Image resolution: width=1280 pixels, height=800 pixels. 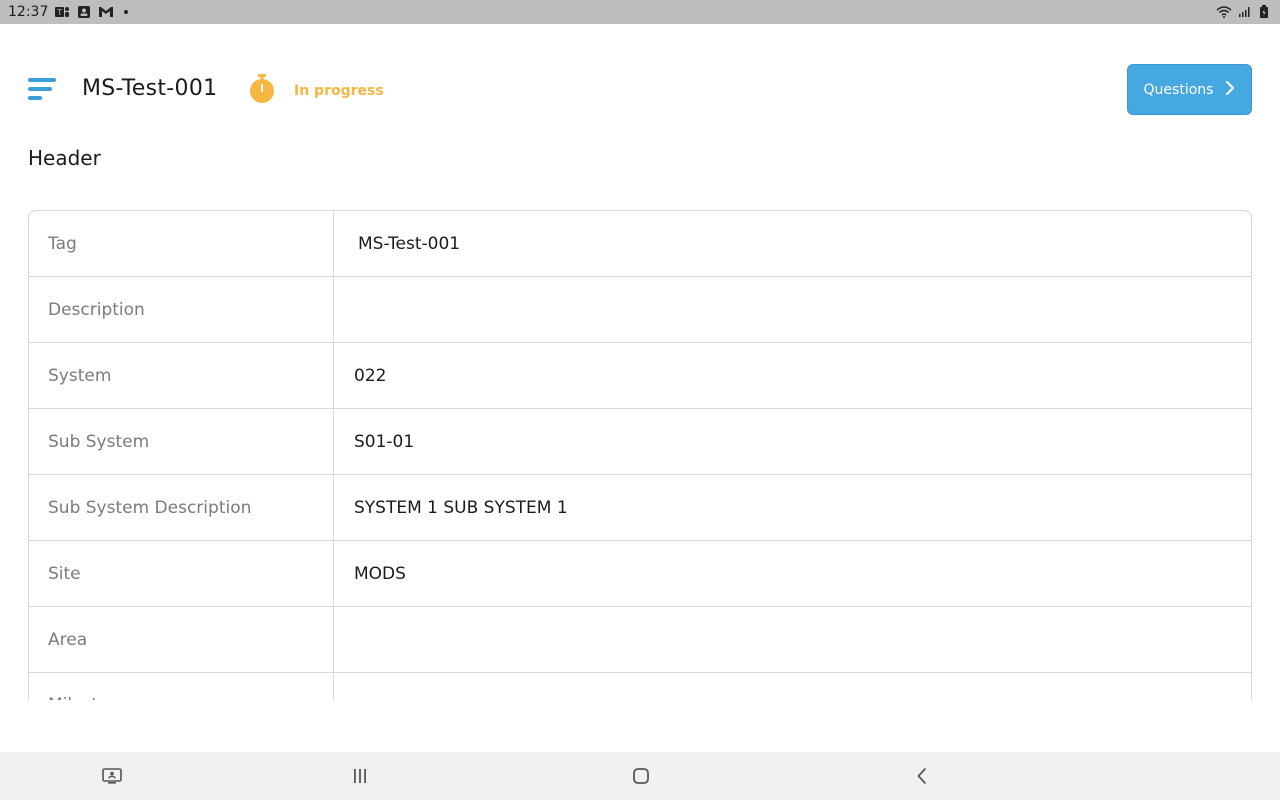 I want to click on table-row: Description, so click(x=640, y=310).